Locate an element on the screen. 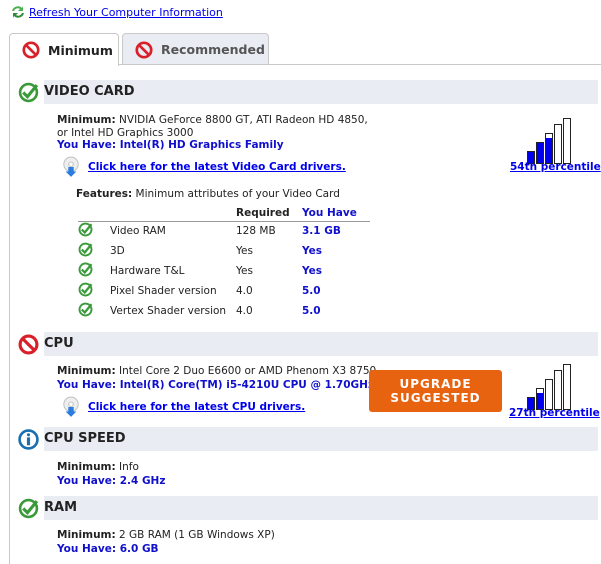  tab-recommended: Recommended is located at coordinates (195, 49).